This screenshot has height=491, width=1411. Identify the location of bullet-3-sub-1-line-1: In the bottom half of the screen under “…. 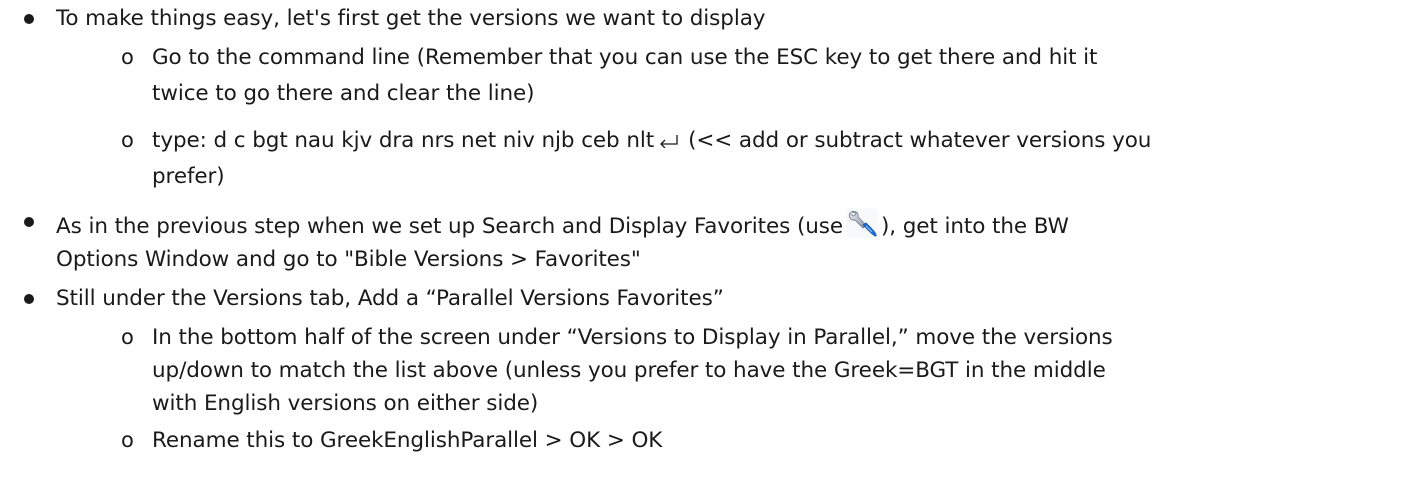
(632, 337).